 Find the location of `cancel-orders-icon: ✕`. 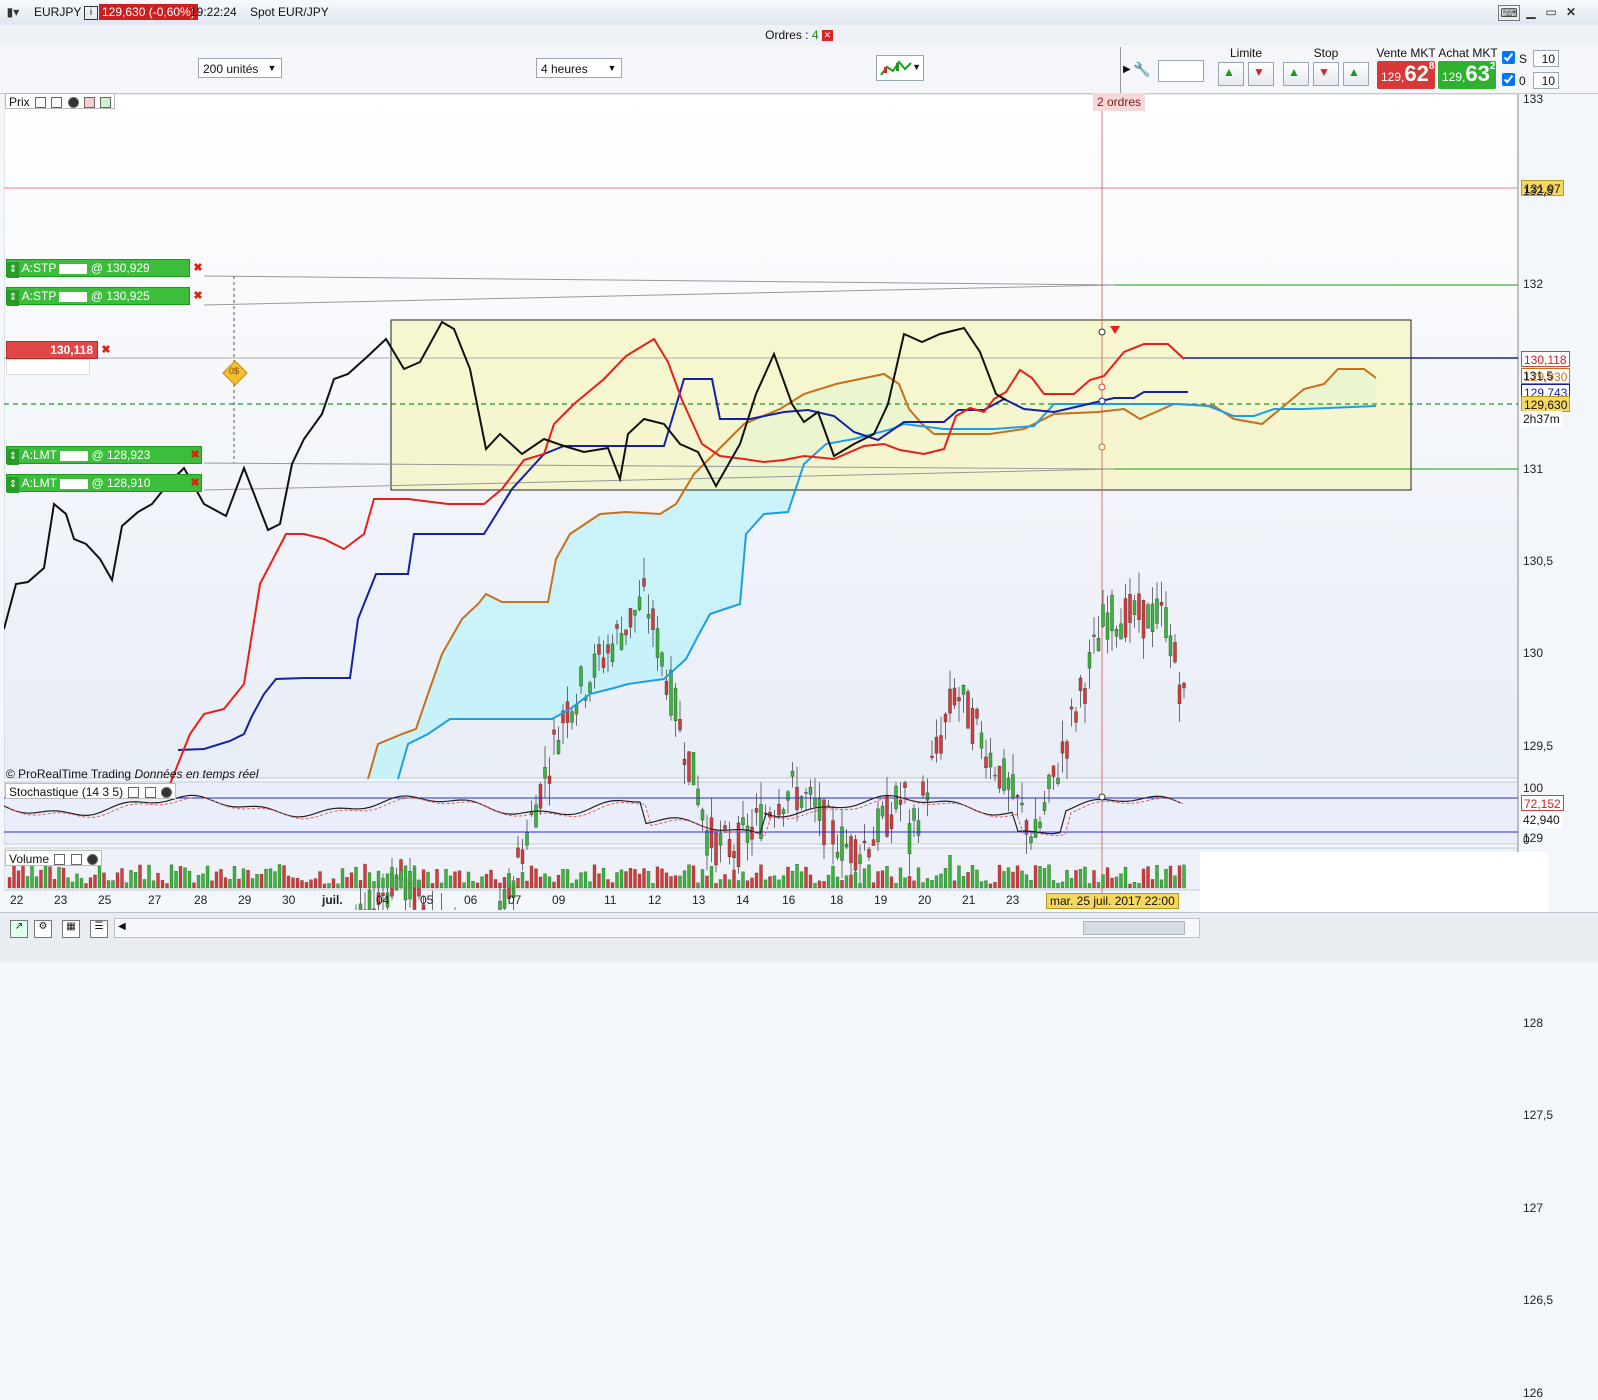

cancel-orders-icon: ✕ is located at coordinates (827, 35).